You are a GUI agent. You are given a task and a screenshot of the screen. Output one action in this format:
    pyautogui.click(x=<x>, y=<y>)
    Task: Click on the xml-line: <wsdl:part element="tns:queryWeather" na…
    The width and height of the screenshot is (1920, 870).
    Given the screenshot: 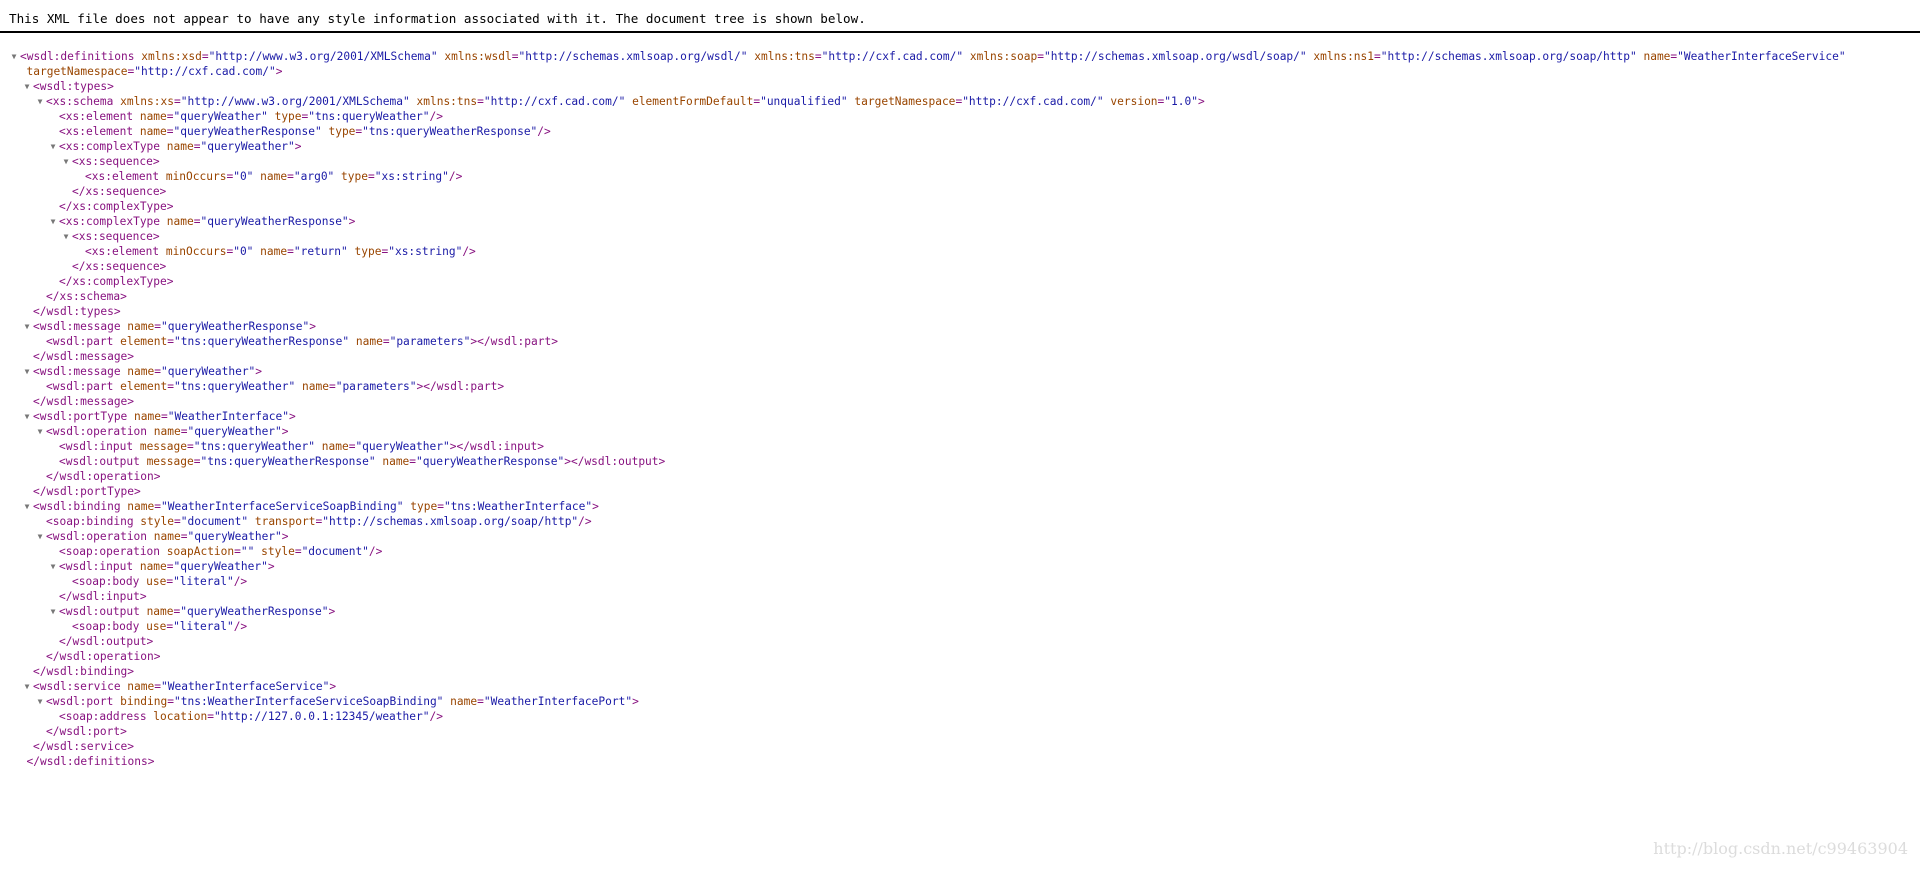 What is the action you would take?
    pyautogui.click(x=960, y=386)
    